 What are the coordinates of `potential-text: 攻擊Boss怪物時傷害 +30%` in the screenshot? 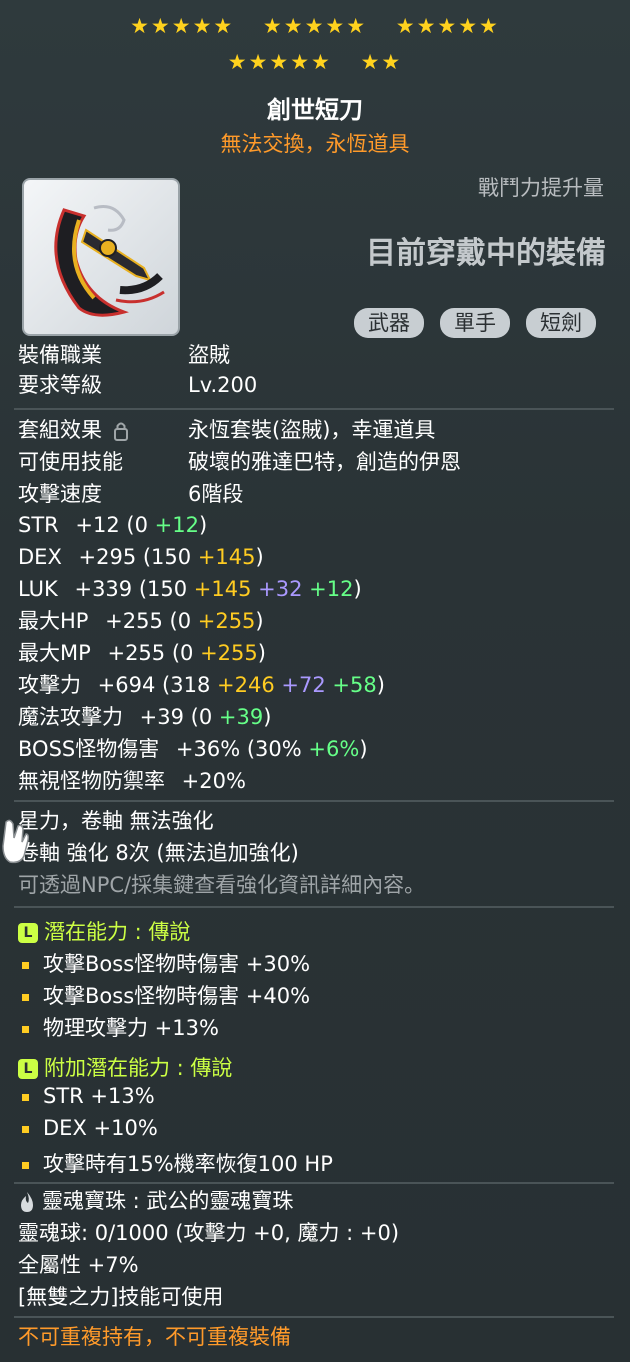 It's located at (177, 964).